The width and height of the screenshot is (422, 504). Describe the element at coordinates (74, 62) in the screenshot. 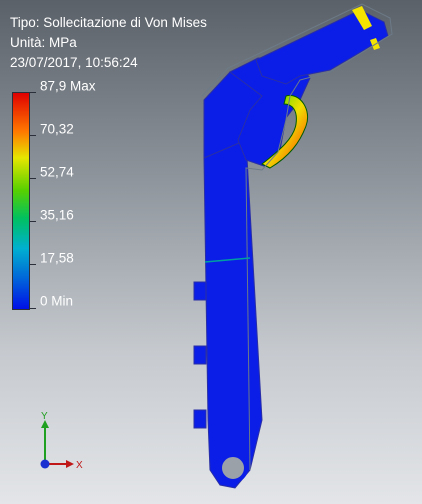

I see `timestamp: 23/07/2017, 10:56:24` at that location.